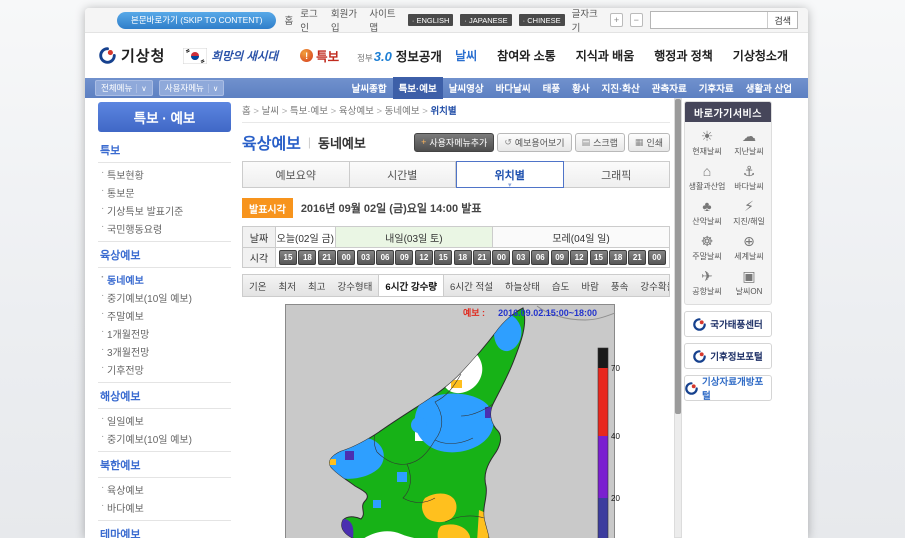 The width and height of the screenshot is (905, 538). What do you see at coordinates (164, 150) in the screenshot?
I see `sidebar-section-special-report: 특보` at bounding box center [164, 150].